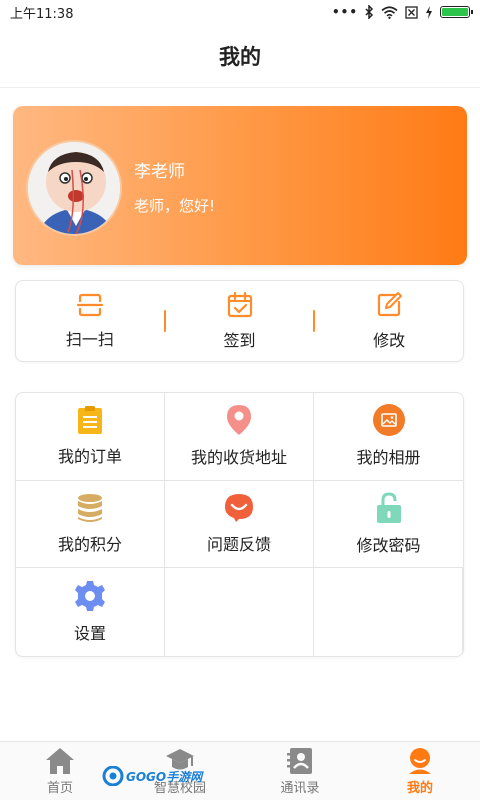 This screenshot has height=800, width=480. I want to click on watermark-logo: GOGO手游网, so click(152, 776).